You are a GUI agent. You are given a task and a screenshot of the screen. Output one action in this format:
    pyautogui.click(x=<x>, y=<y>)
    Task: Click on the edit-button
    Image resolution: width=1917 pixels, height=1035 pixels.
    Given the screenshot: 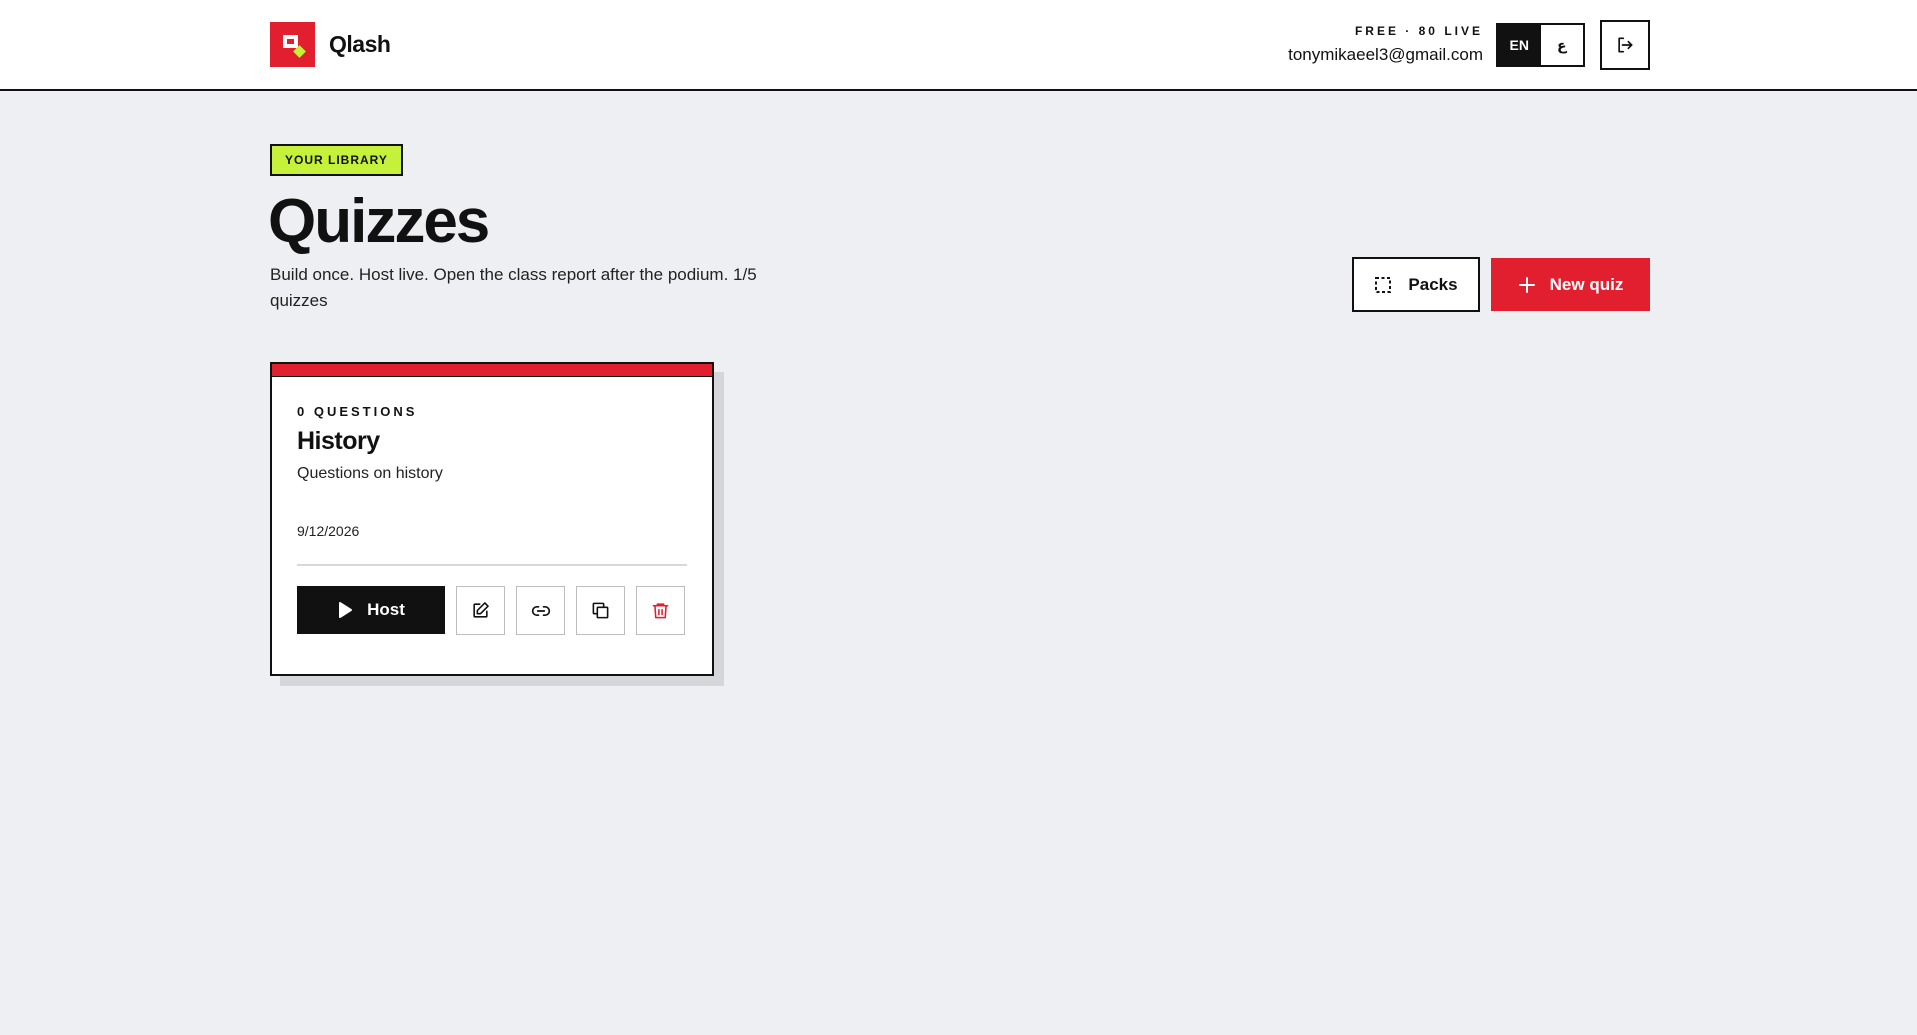 What is the action you would take?
    pyautogui.click(x=480, y=610)
    